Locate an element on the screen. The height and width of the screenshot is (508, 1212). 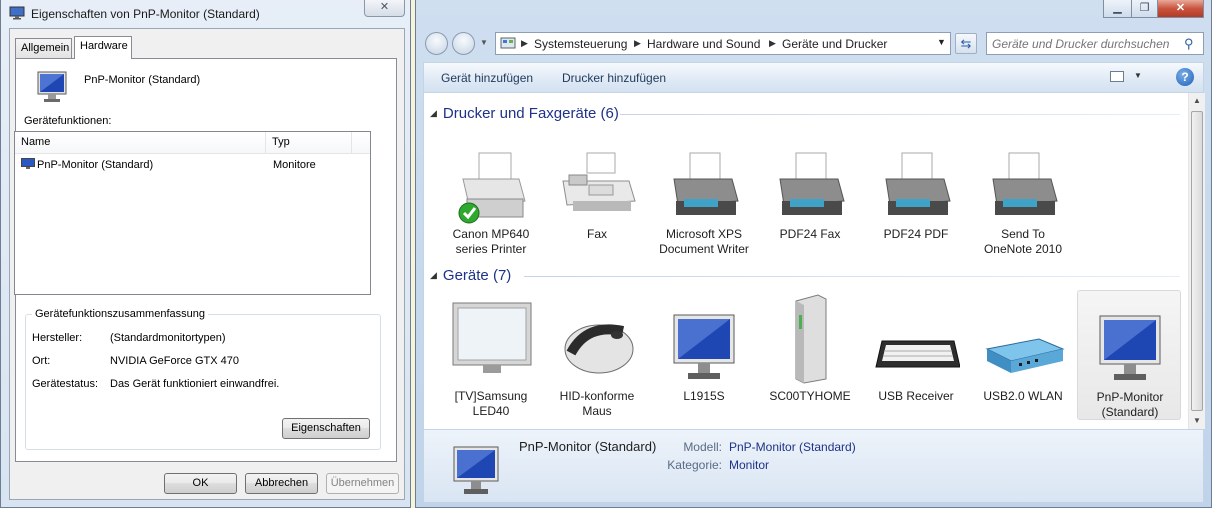
device-item-pdf24-pdf: PDF24 PDF is located at coordinates (916, 204).